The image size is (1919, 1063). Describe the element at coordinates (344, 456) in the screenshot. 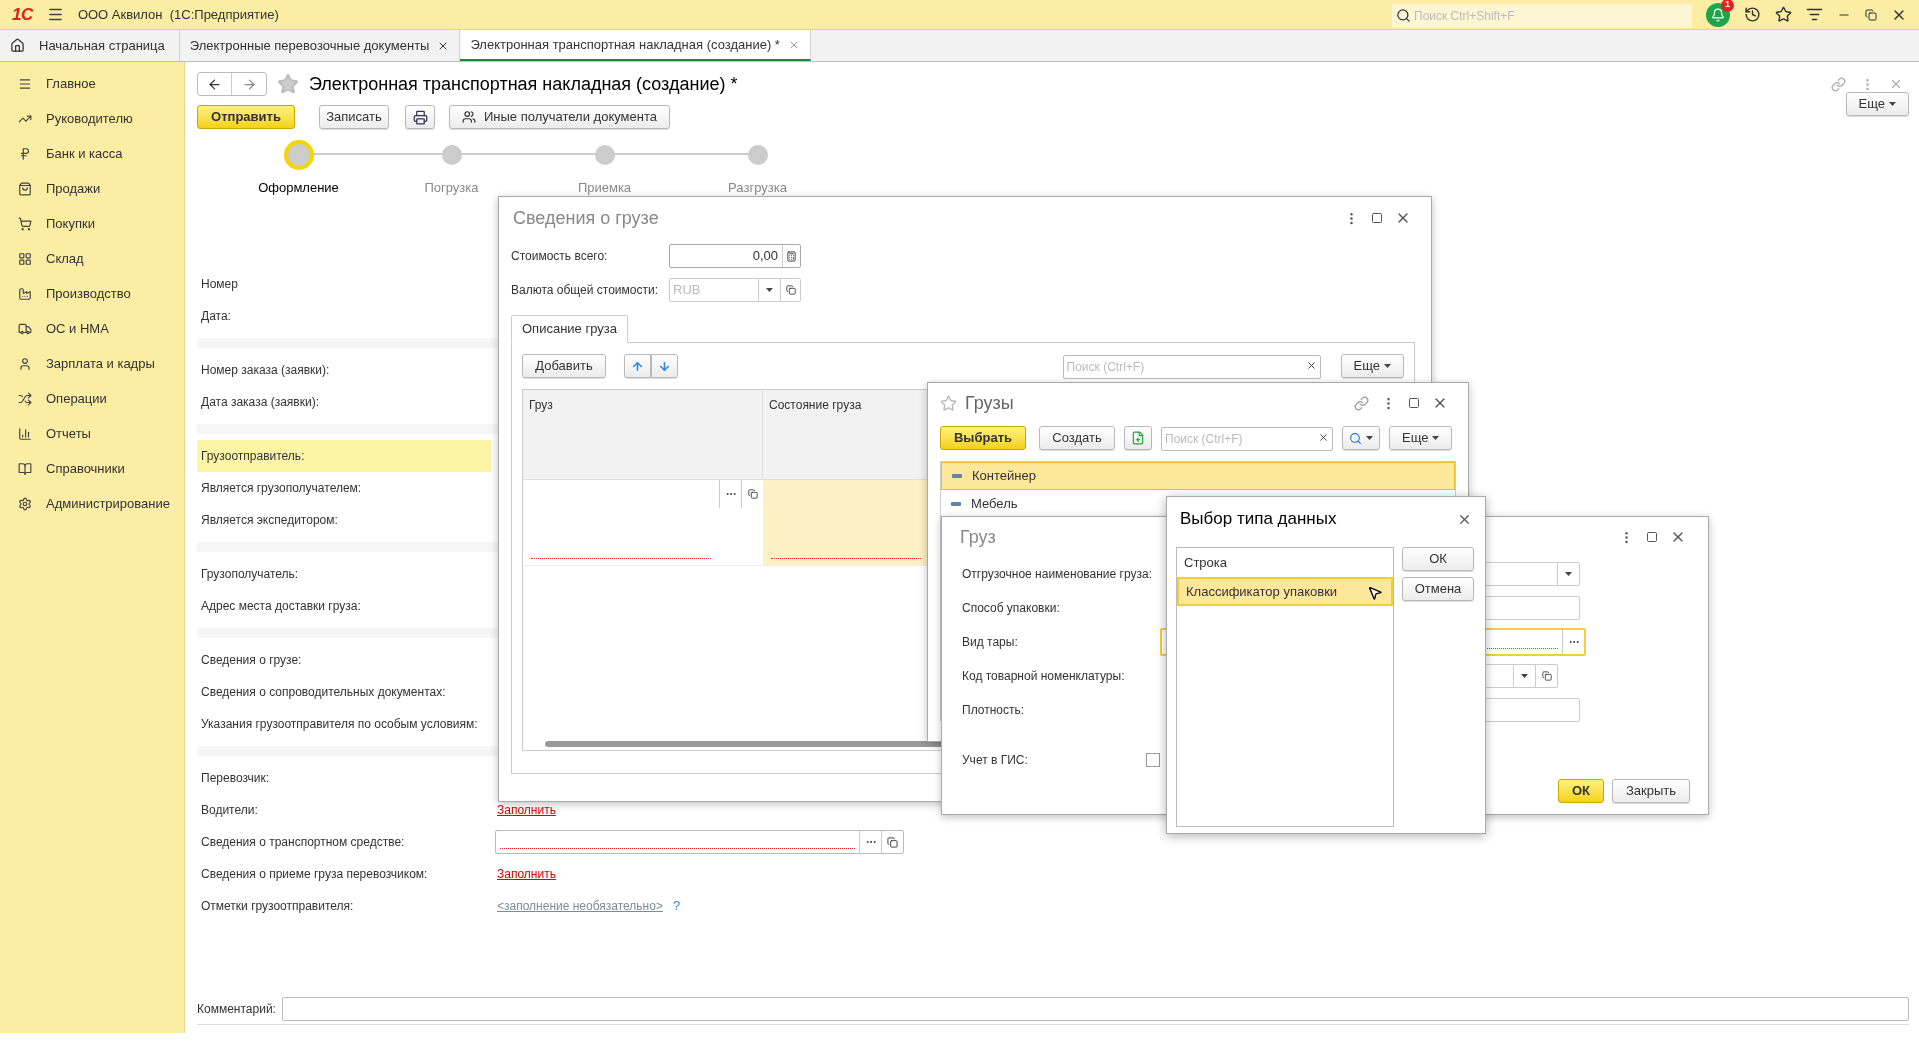

I see `field-label: Грузоотправитель:` at that location.